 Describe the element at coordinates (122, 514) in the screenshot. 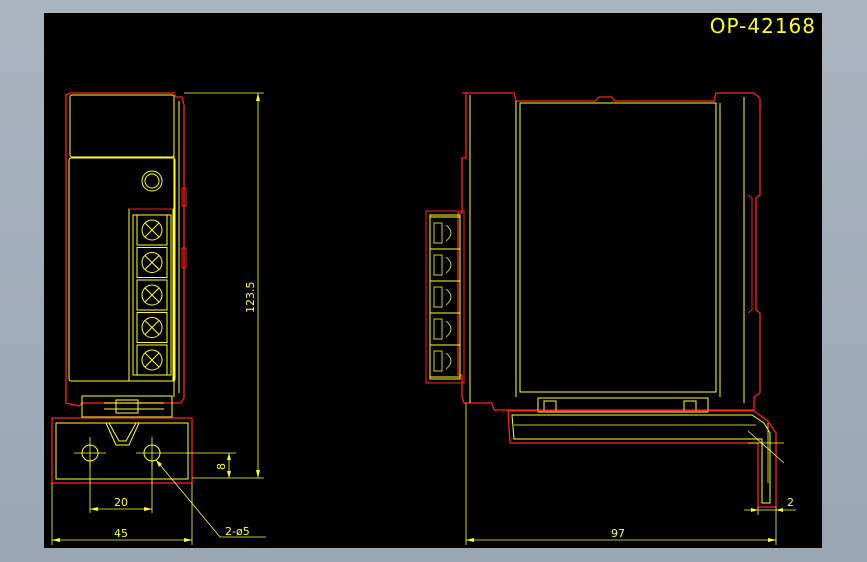

I see `dim-base-width: 45` at that location.